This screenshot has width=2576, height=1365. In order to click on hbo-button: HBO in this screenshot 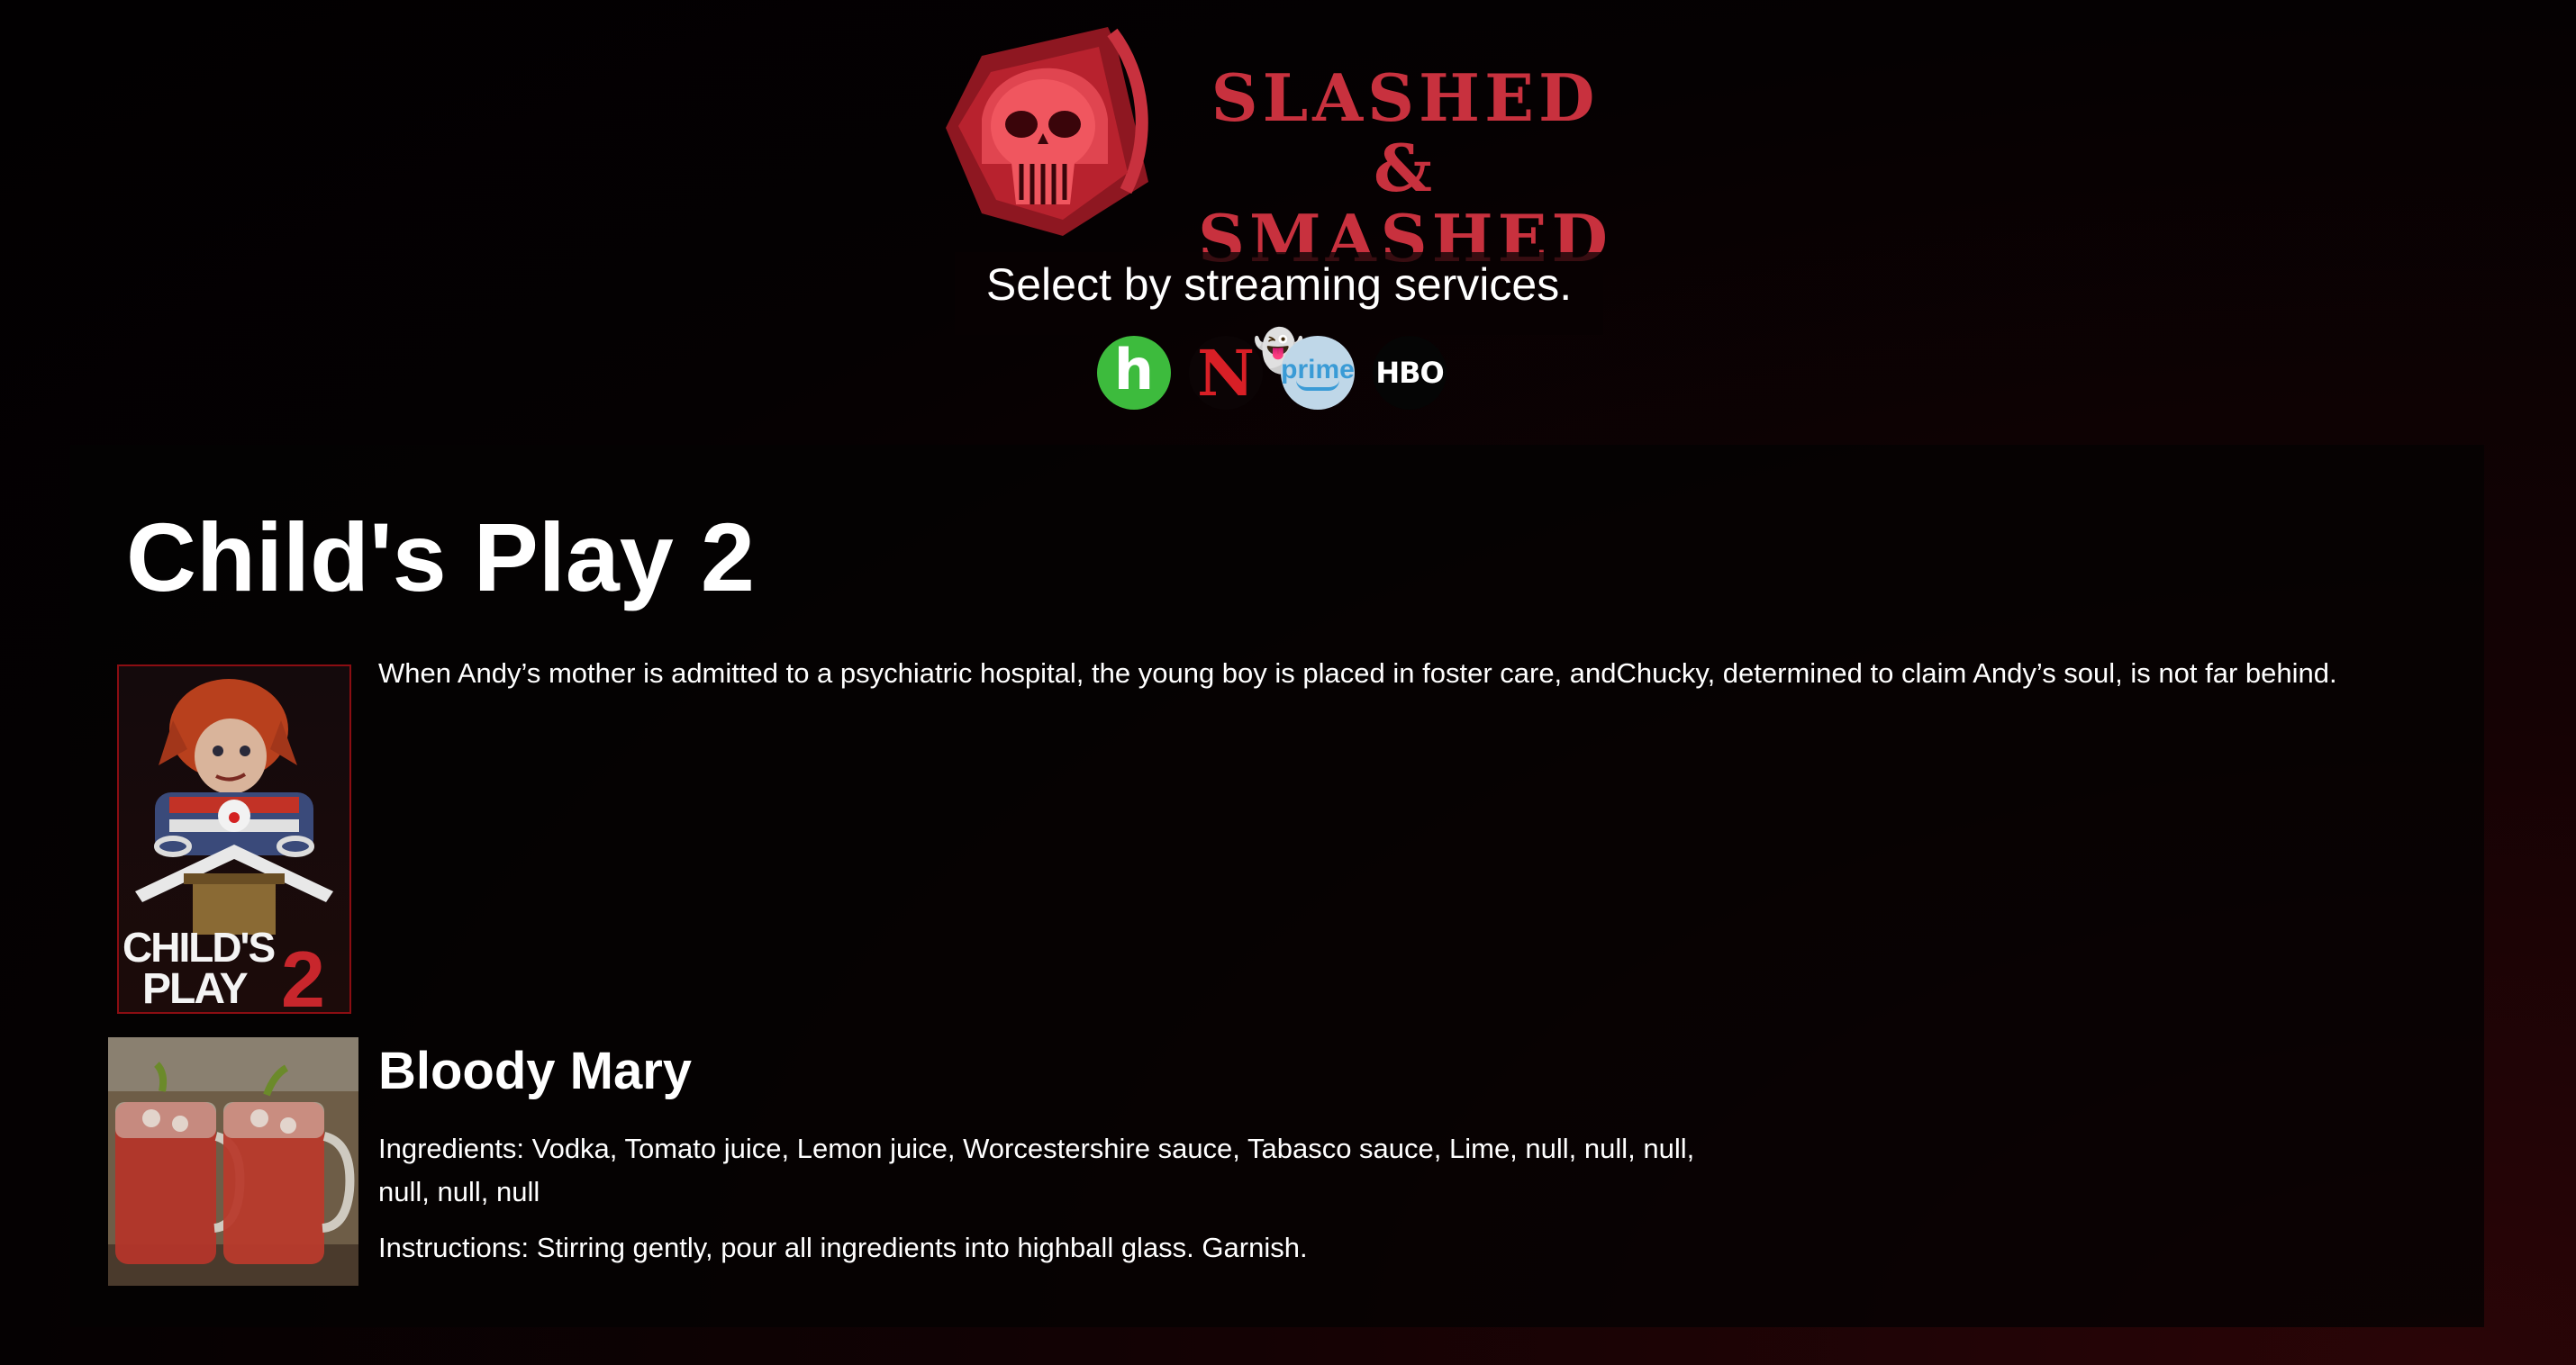, I will do `click(1410, 373)`.